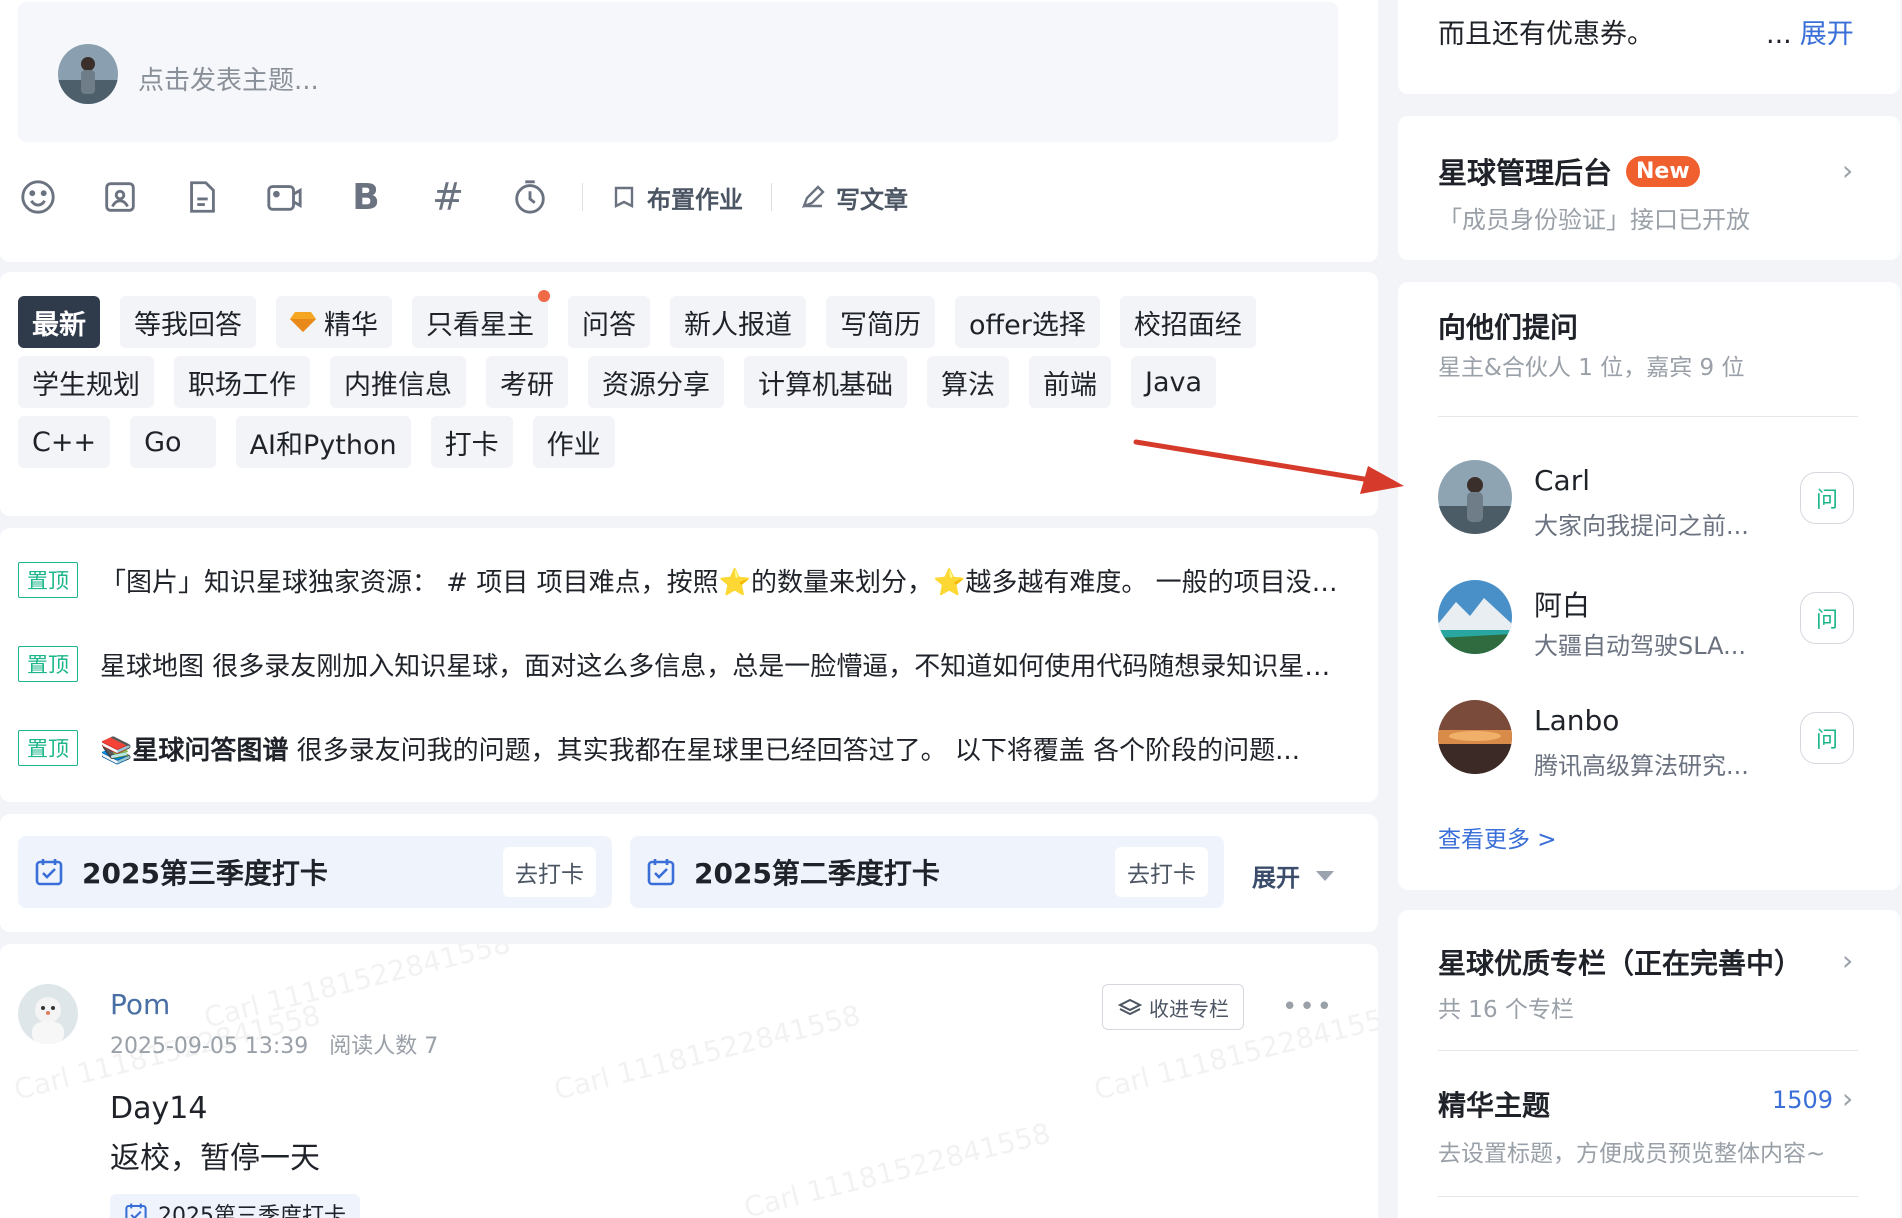 The image size is (1902, 1218). Describe the element at coordinates (1189, 1008) in the screenshot. I see `collect-label: 收进专栏` at that location.